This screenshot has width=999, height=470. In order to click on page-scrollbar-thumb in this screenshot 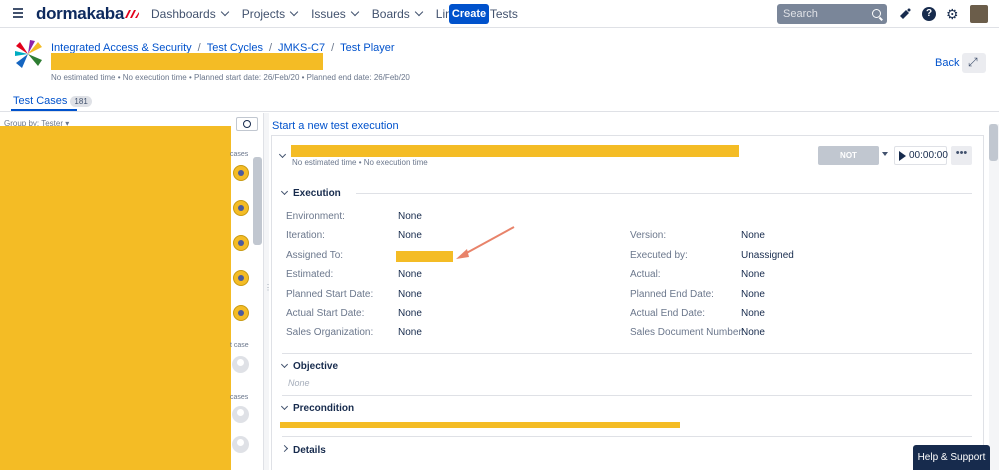, I will do `click(993, 142)`.